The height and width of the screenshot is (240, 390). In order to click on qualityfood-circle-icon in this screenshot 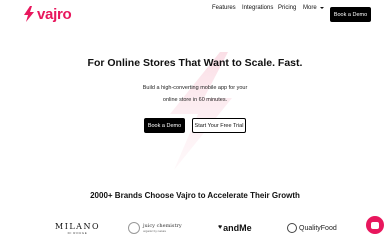, I will do `click(292, 228)`.